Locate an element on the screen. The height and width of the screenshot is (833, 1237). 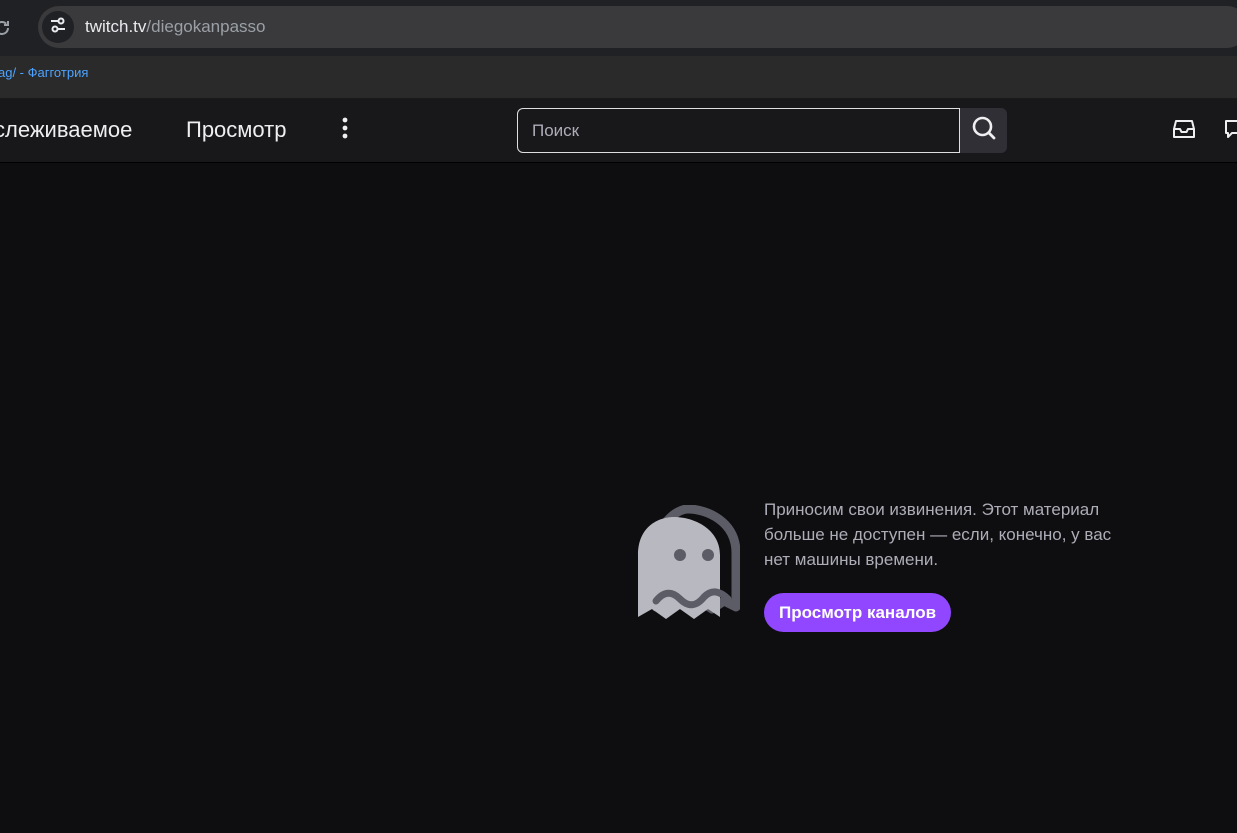
browser-toolbar: twitch.tv/diegokanpasso is located at coordinates (618, 28).